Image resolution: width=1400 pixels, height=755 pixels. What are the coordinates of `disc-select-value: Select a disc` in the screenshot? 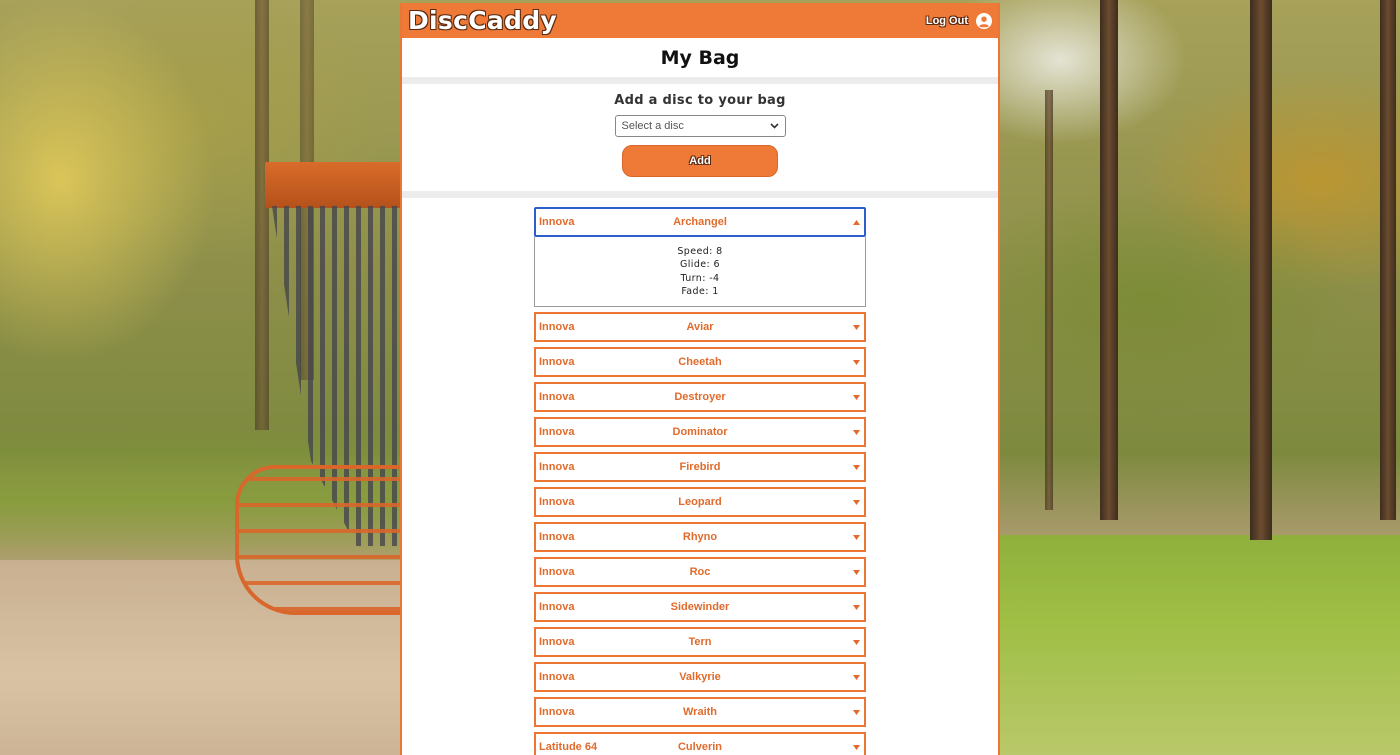 It's located at (652, 126).